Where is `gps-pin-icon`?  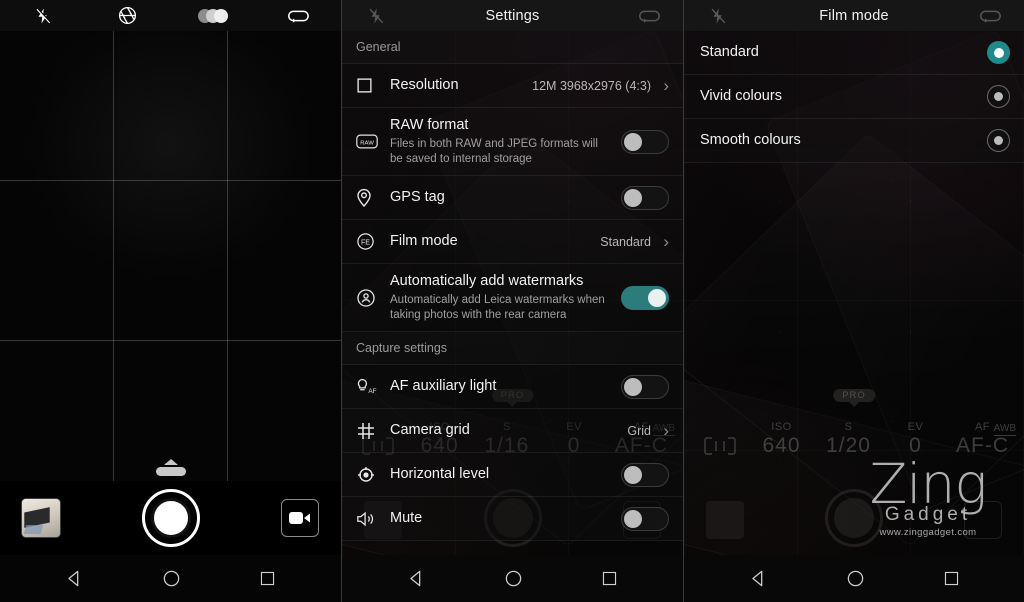
gps-pin-icon is located at coordinates (373, 197).